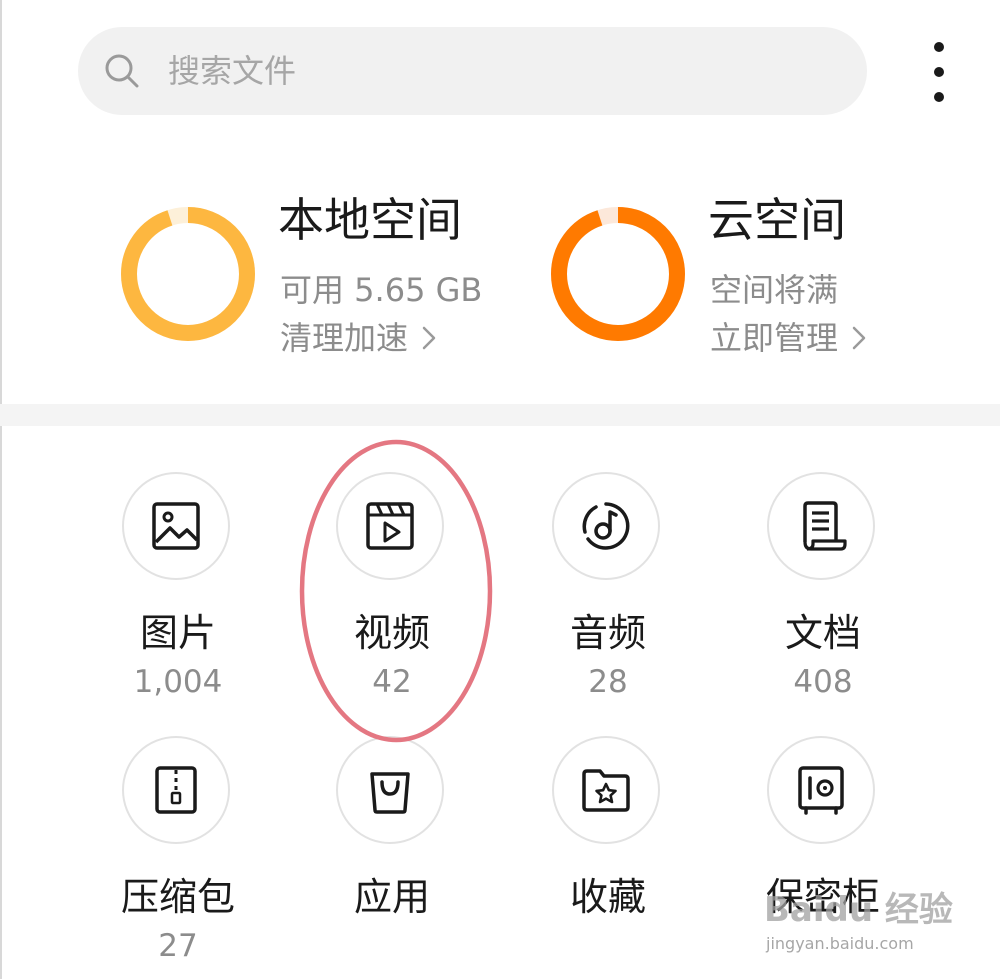 Image resolution: width=1000 pixels, height=979 pixels. I want to click on more-options-button, so click(939, 72).